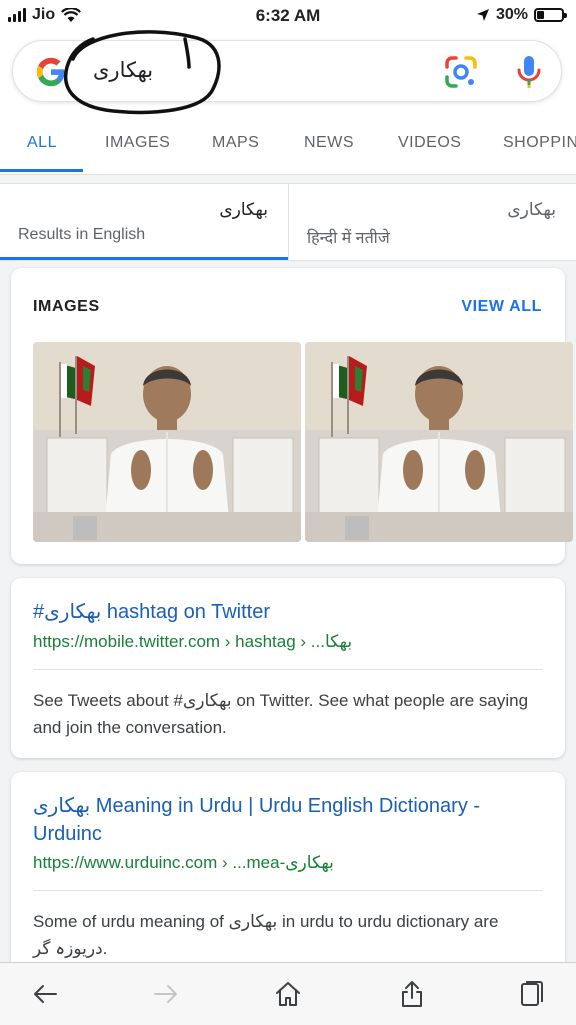  I want to click on battery-level, so click(540, 15).